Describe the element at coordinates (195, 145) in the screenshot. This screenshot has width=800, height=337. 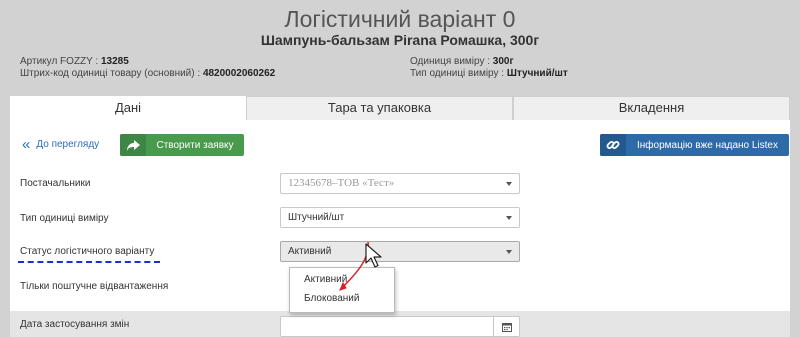
I see `create-request-label: Створити заявку` at that location.